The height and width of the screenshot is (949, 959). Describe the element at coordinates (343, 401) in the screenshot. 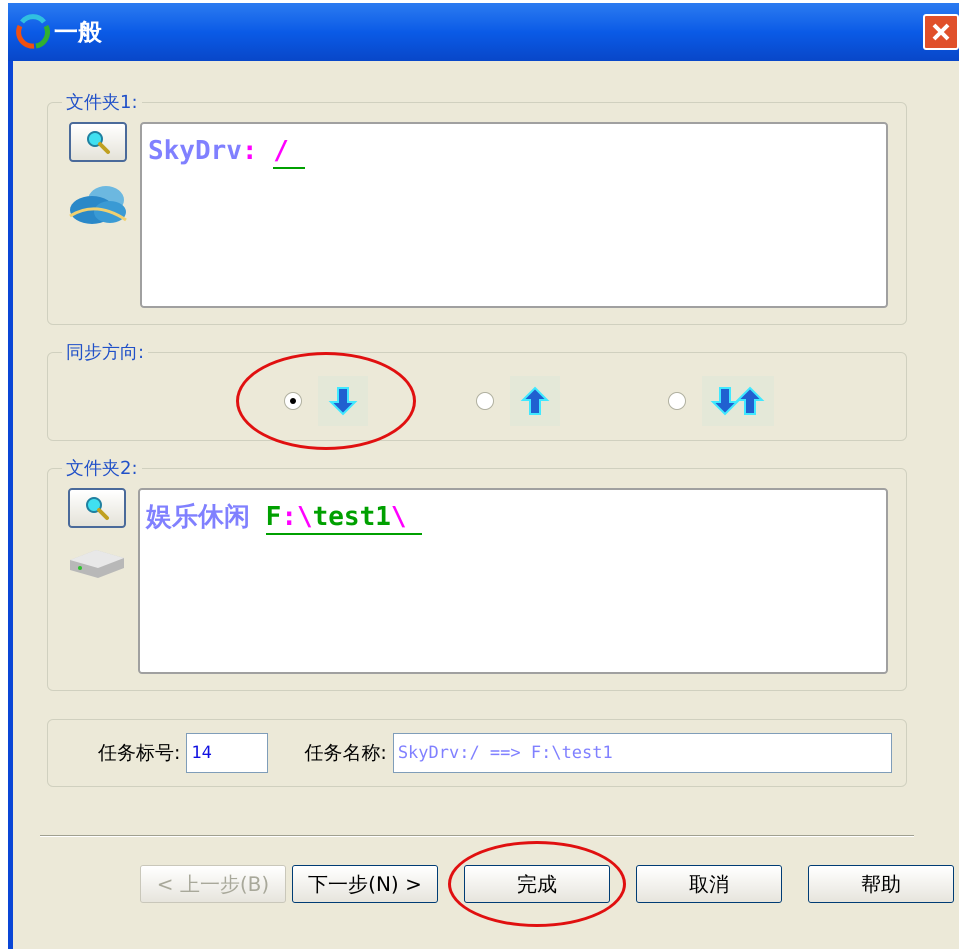

I see `down-arrow-icon` at that location.